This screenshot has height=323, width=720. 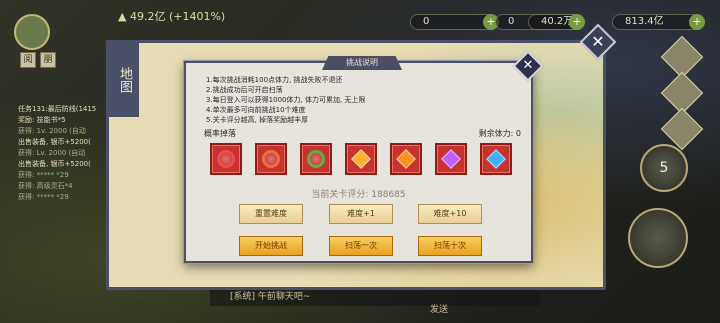 What do you see at coordinates (658, 238) in the screenshot?
I see `attack-button` at bounding box center [658, 238].